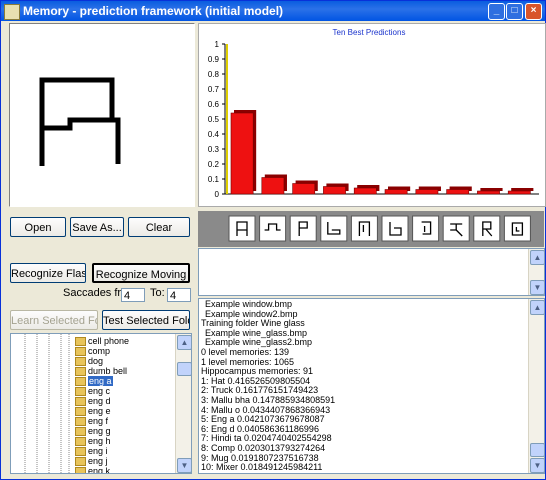  I want to click on learn-folder-button: Learn Selected Folder, so click(54, 320).